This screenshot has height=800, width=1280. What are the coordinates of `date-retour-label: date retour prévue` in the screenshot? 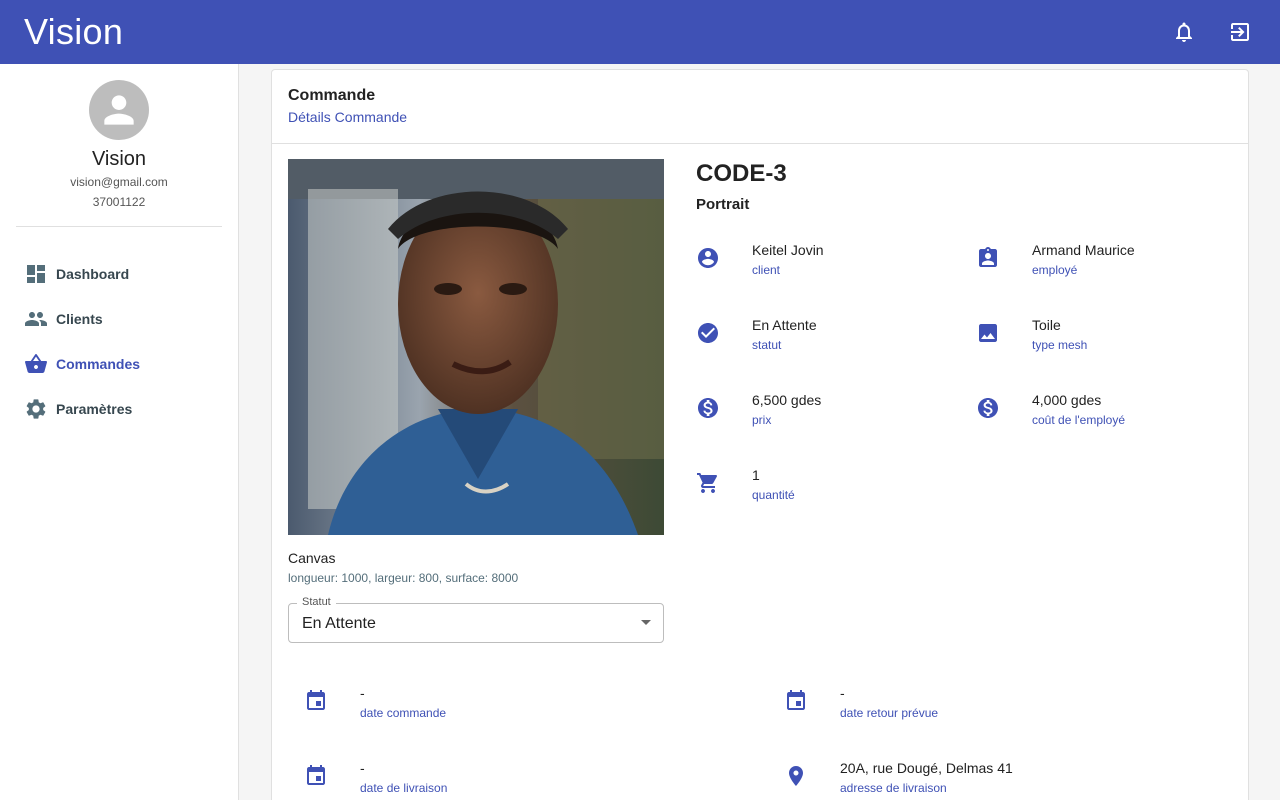 It's located at (889, 713).